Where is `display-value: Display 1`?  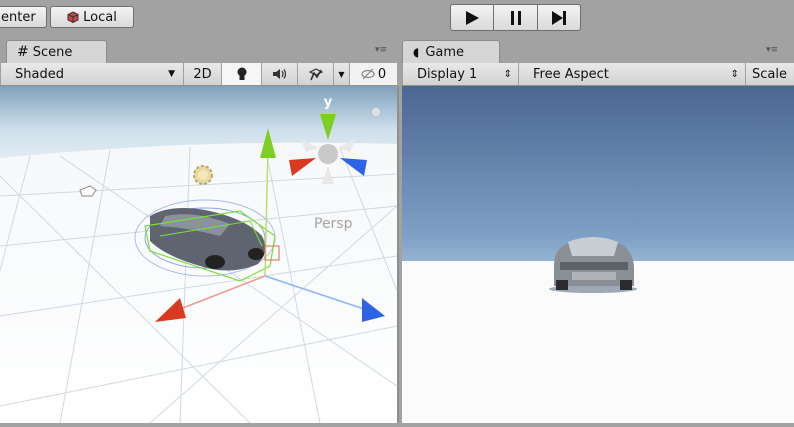
display-value: Display 1 is located at coordinates (447, 74).